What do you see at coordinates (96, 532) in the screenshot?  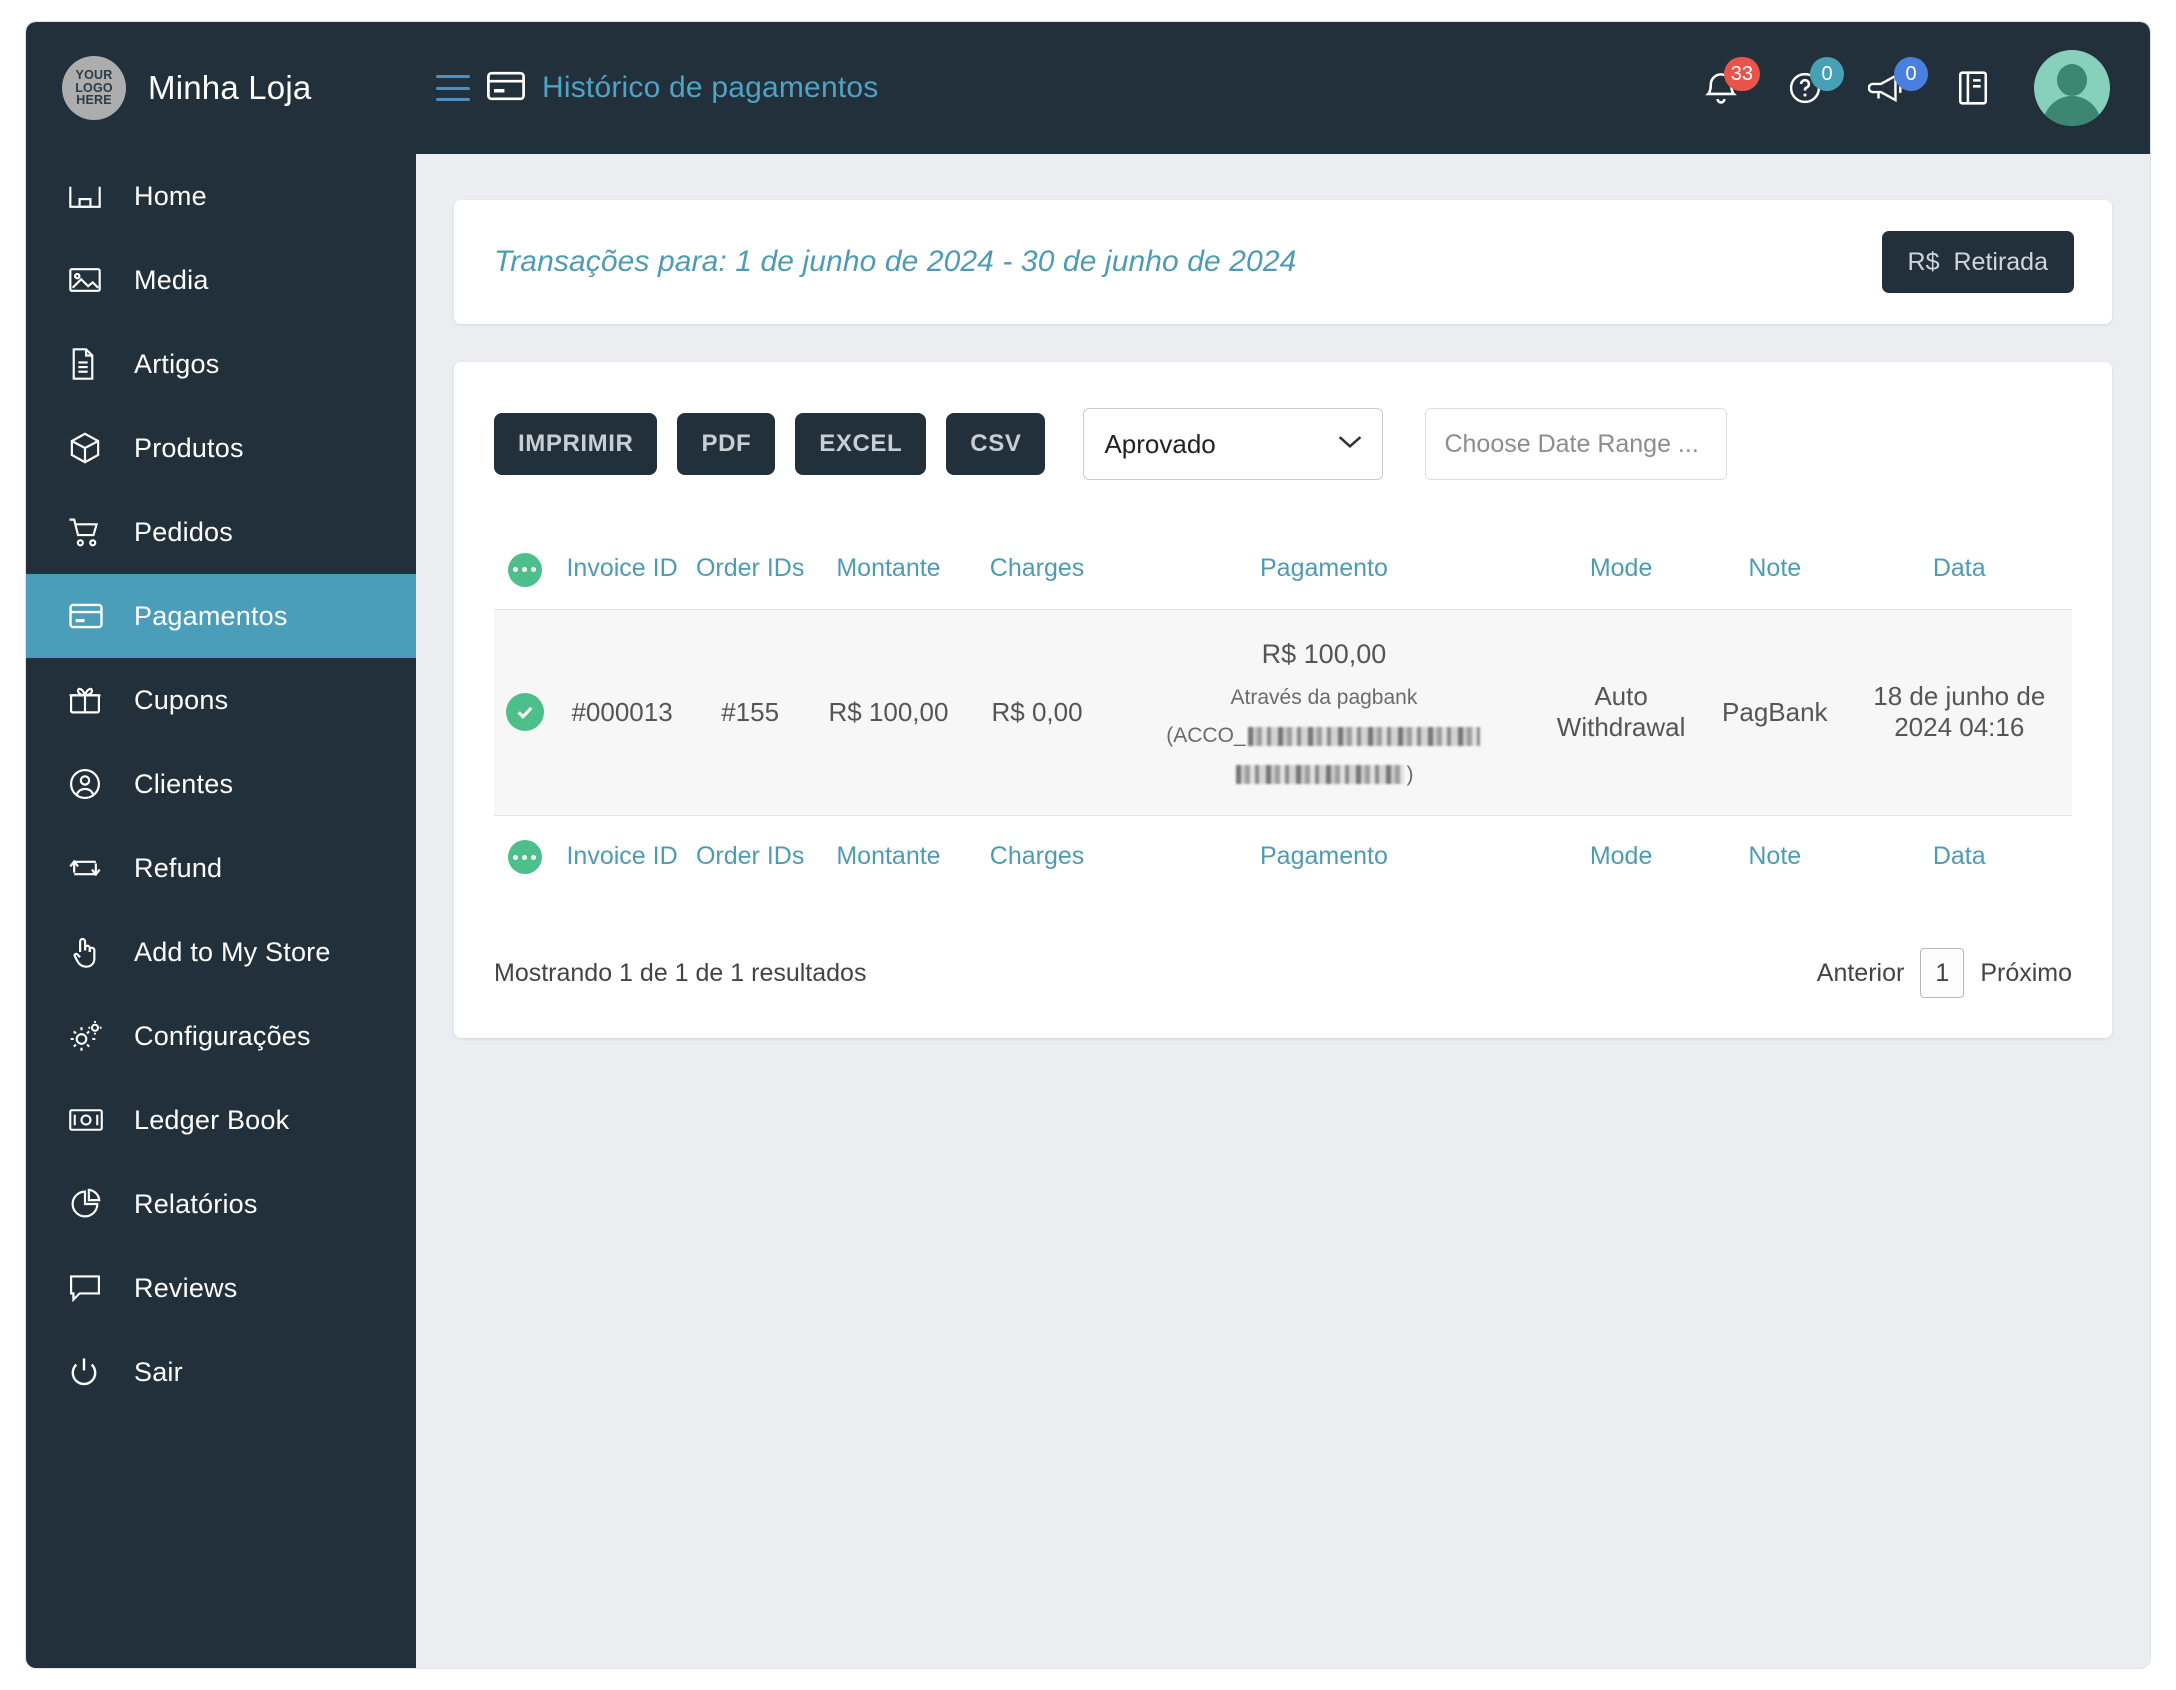 I see `cart-icon` at bounding box center [96, 532].